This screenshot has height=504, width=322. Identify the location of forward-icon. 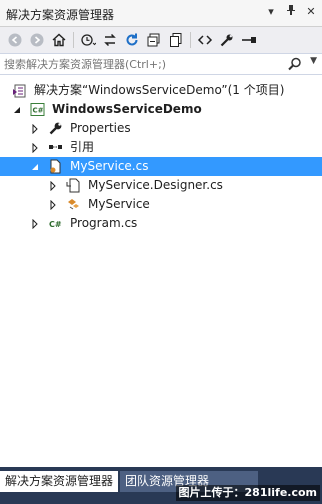
(37, 40).